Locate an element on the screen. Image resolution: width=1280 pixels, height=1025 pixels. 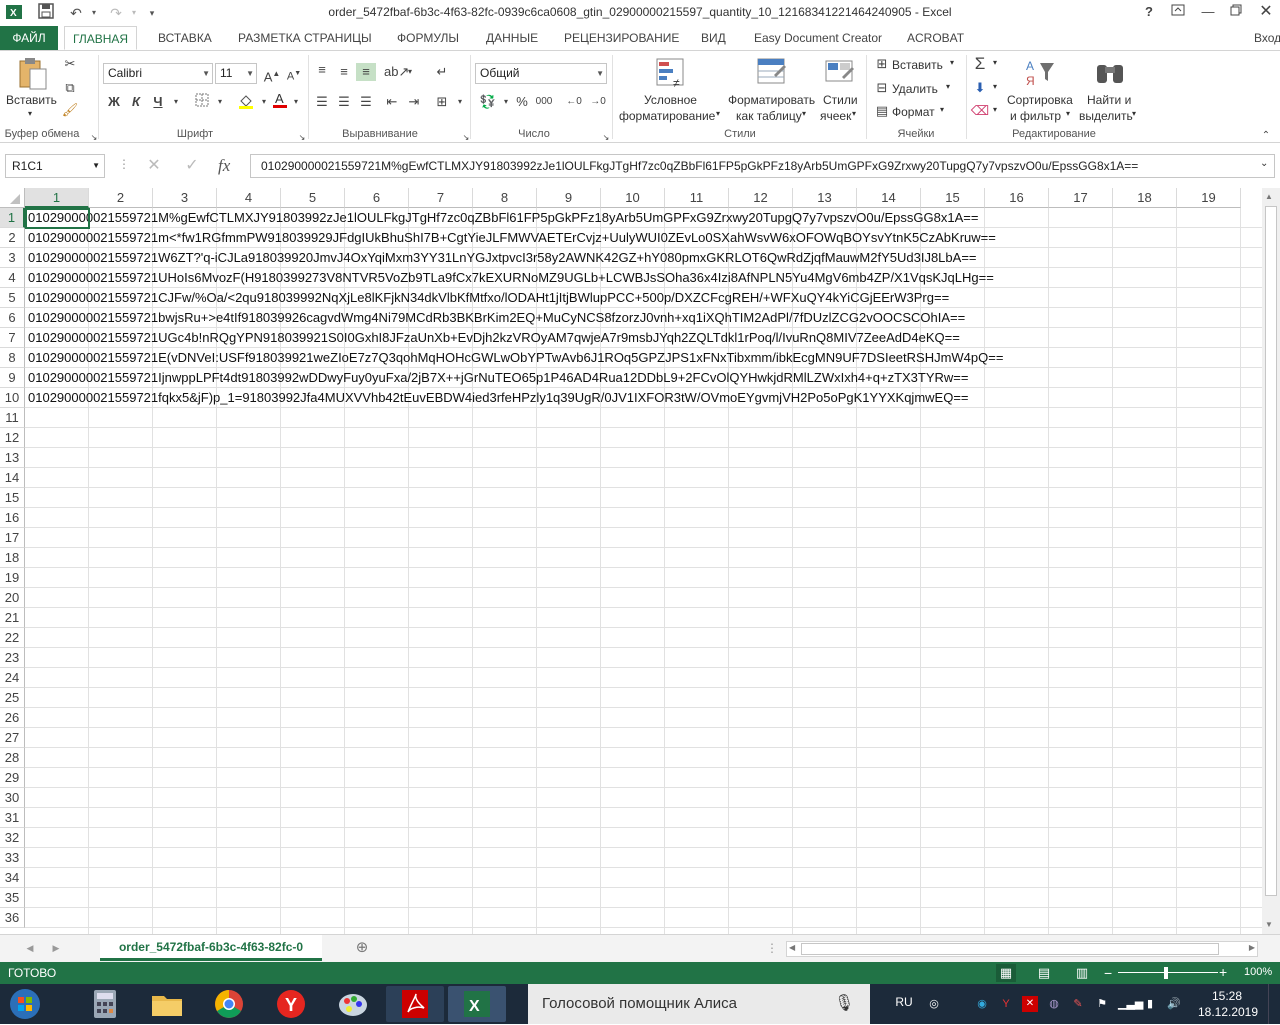
vertical-scrollbar: ▲ ▼ is located at coordinates (1271, 561).